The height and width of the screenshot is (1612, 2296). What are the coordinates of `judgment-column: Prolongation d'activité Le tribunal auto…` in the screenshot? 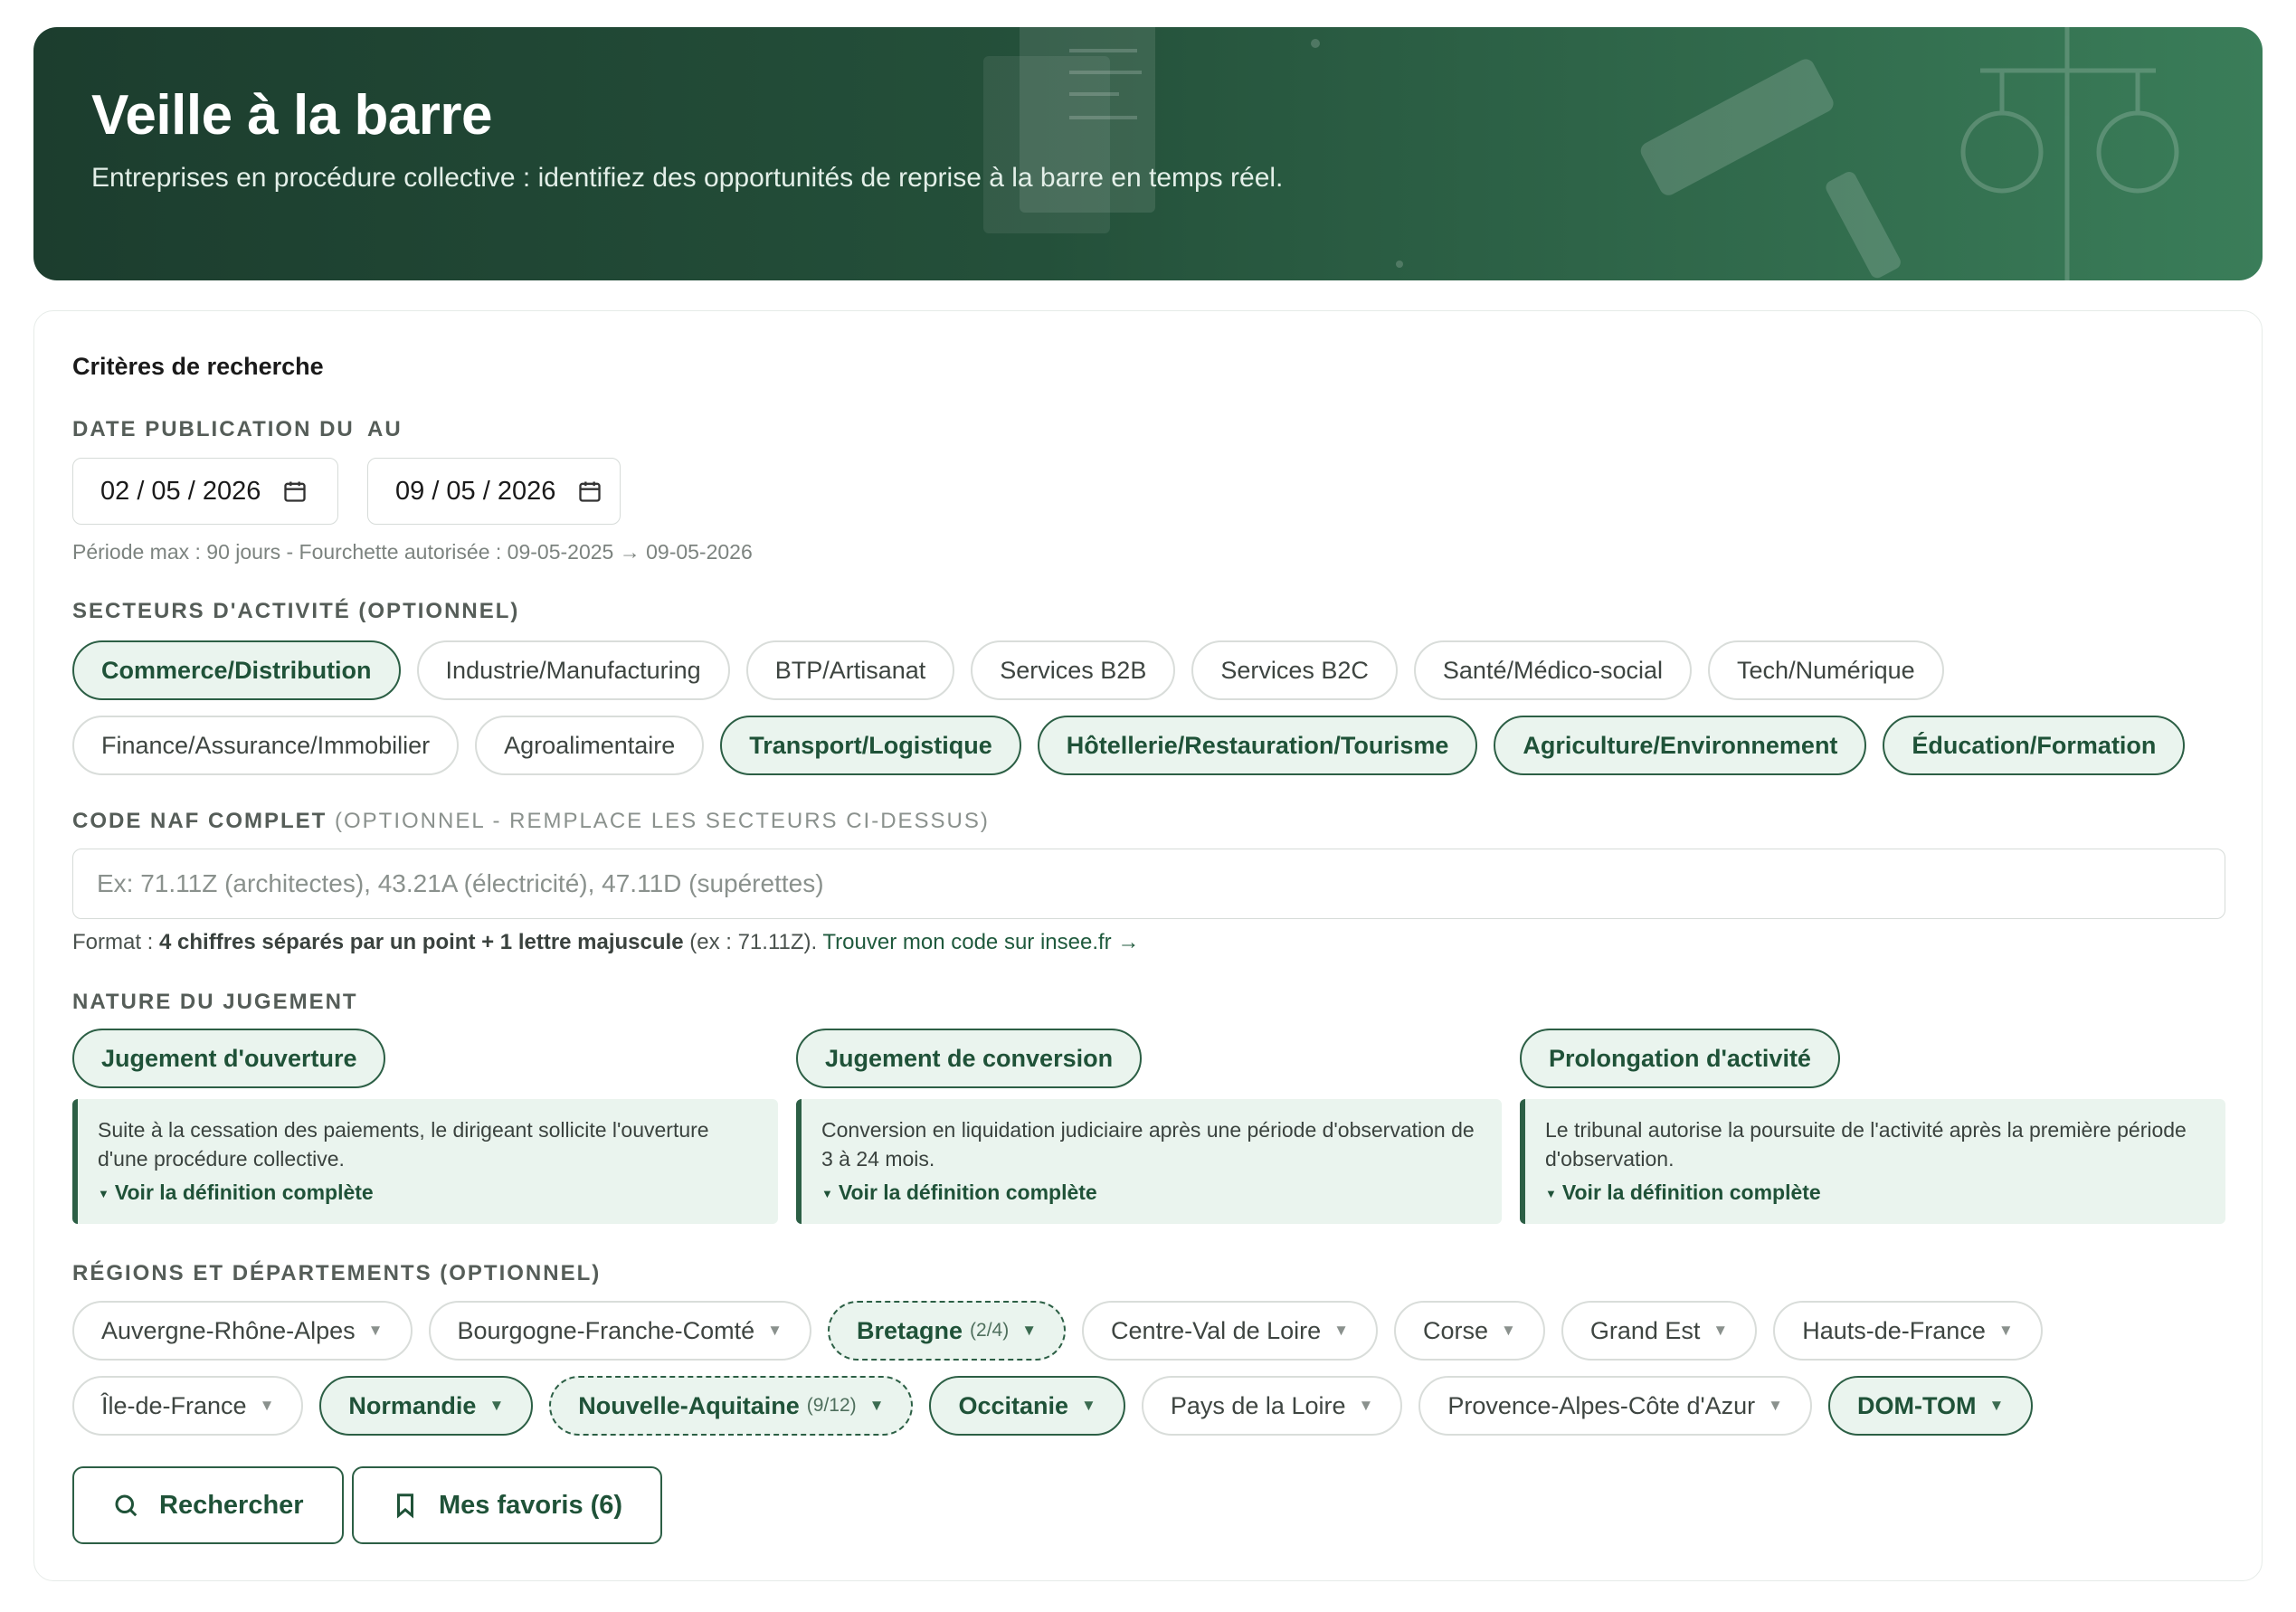 It's located at (1872, 1126).